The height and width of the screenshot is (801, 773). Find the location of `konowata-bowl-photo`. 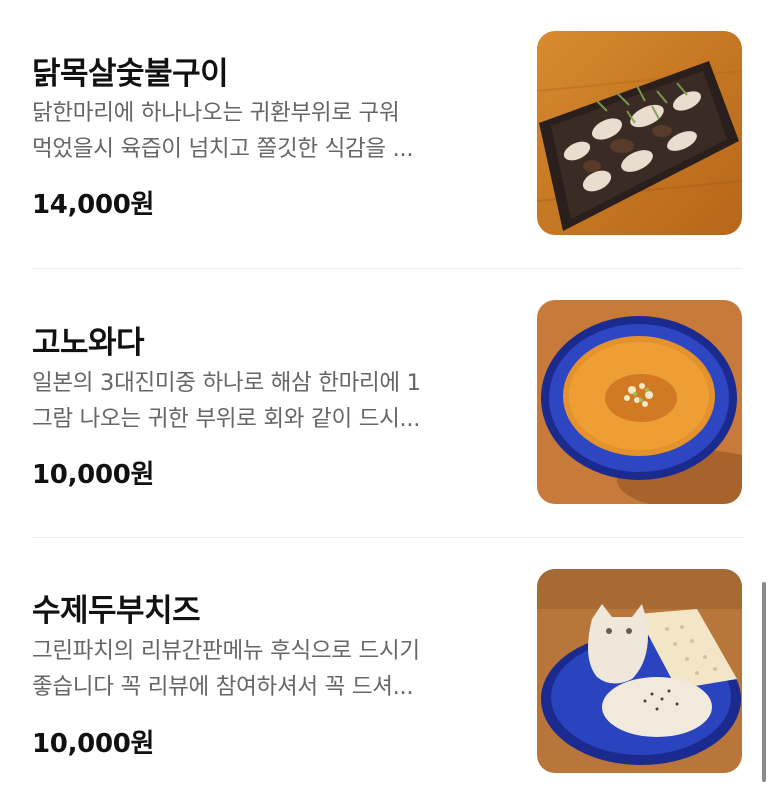

konowata-bowl-photo is located at coordinates (639, 402).